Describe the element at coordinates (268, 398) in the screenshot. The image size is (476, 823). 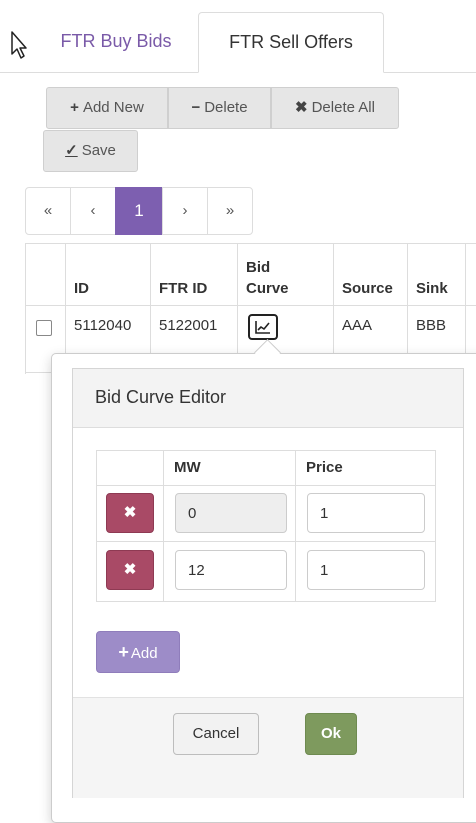
I see `editor-header: Bid Curve Editor` at that location.